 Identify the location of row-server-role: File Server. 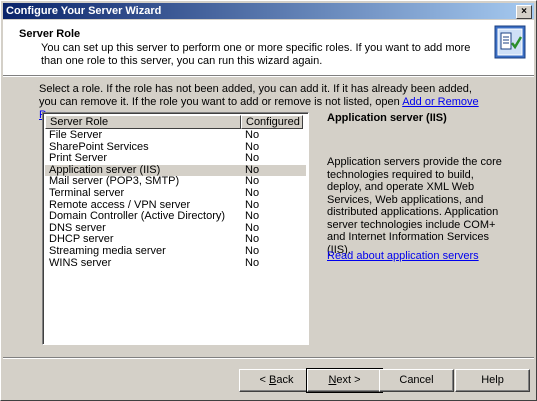
(76, 135).